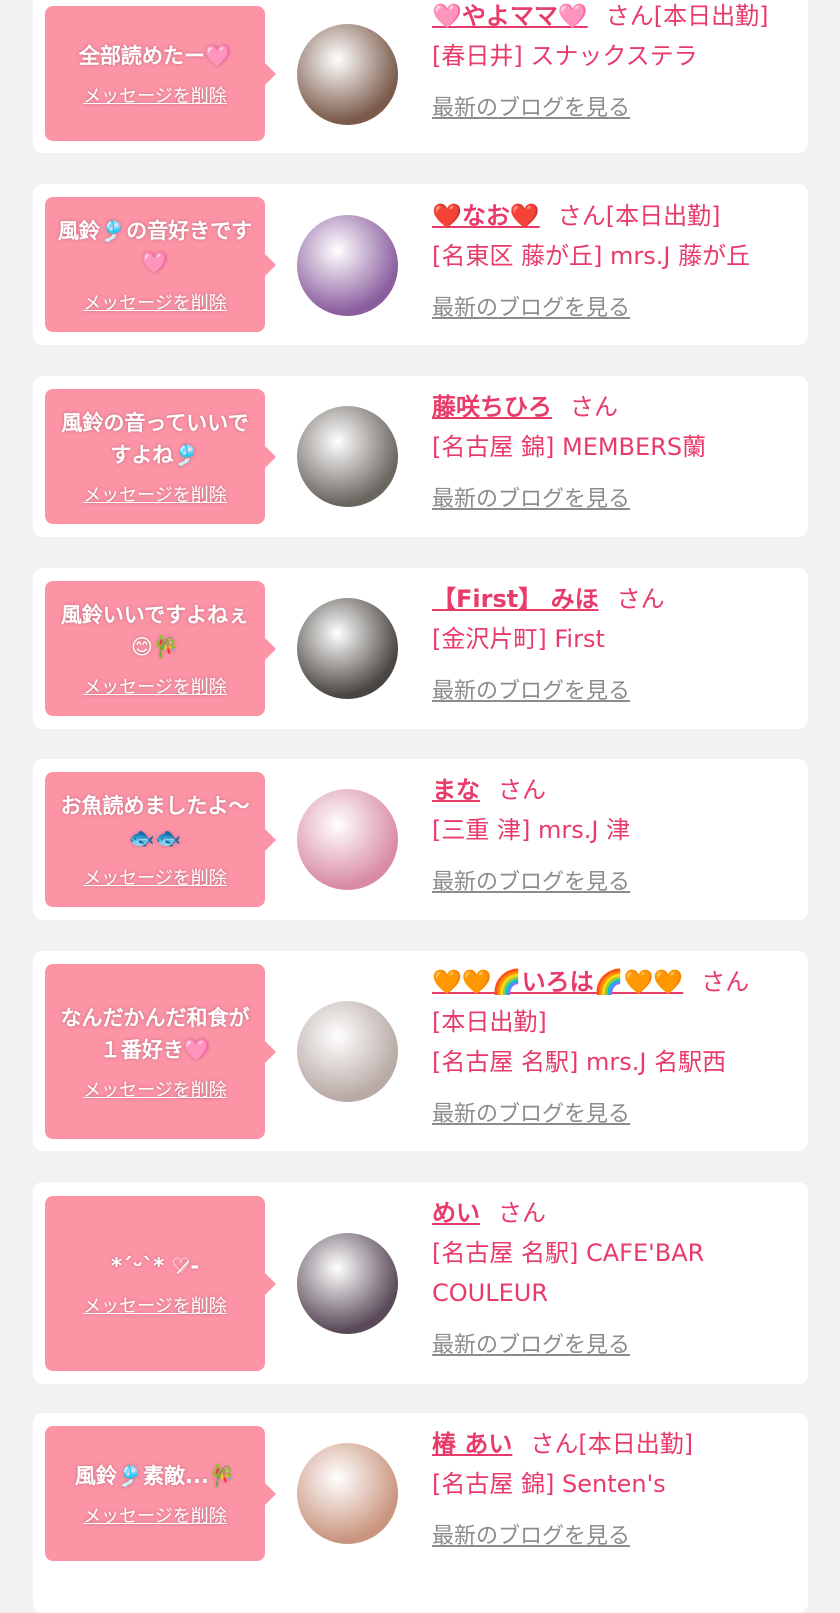 This screenshot has height=1613, width=840. Describe the element at coordinates (155, 1475) in the screenshot. I see `message-text: 風鈴🎐素敵...🎋` at that location.